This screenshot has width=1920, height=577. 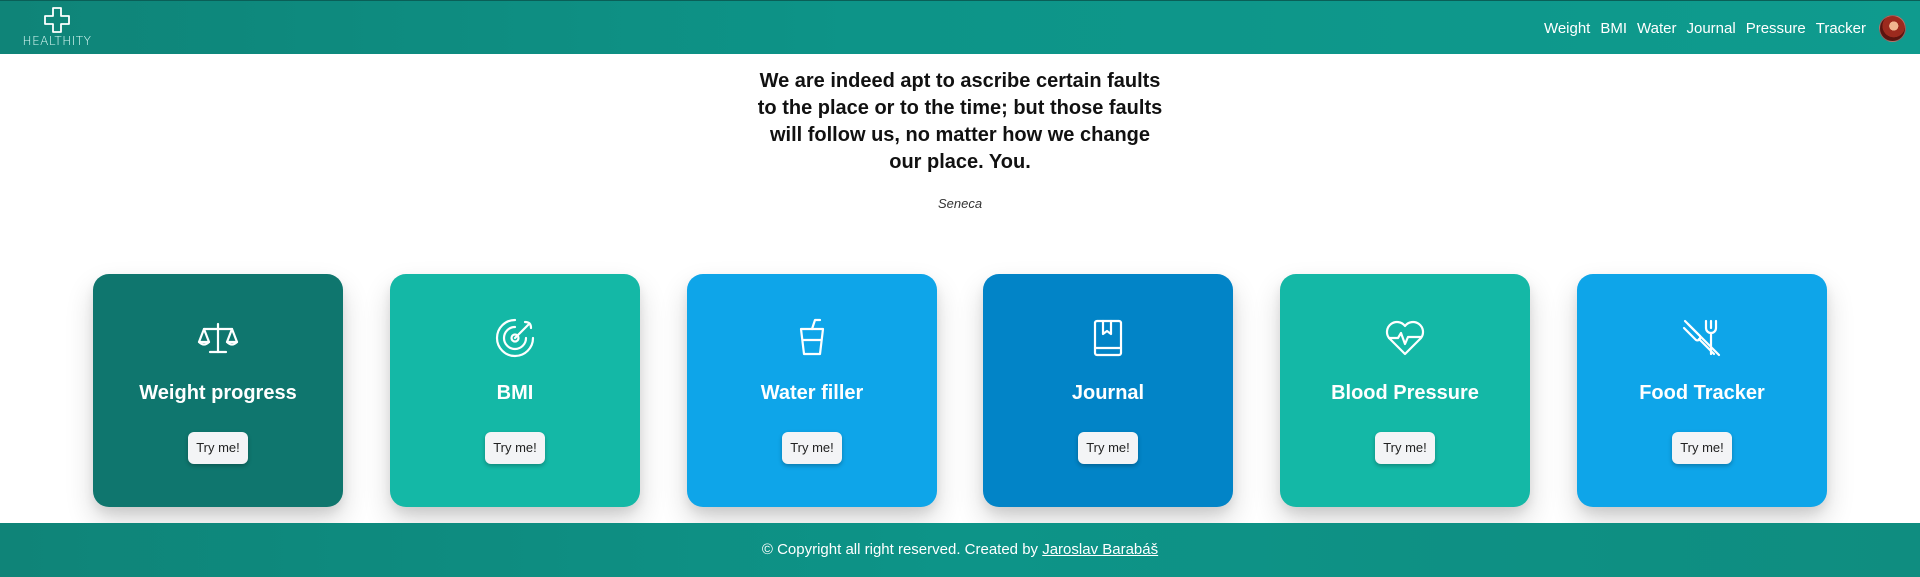 What do you see at coordinates (515, 338) in the screenshot?
I see `radar-icon` at bounding box center [515, 338].